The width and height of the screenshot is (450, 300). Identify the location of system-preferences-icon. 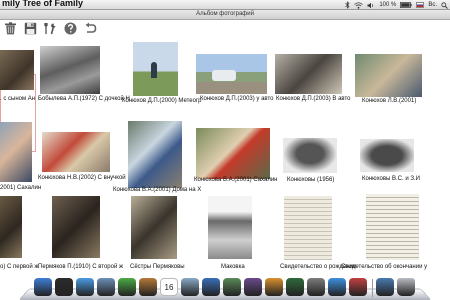
(316, 287).